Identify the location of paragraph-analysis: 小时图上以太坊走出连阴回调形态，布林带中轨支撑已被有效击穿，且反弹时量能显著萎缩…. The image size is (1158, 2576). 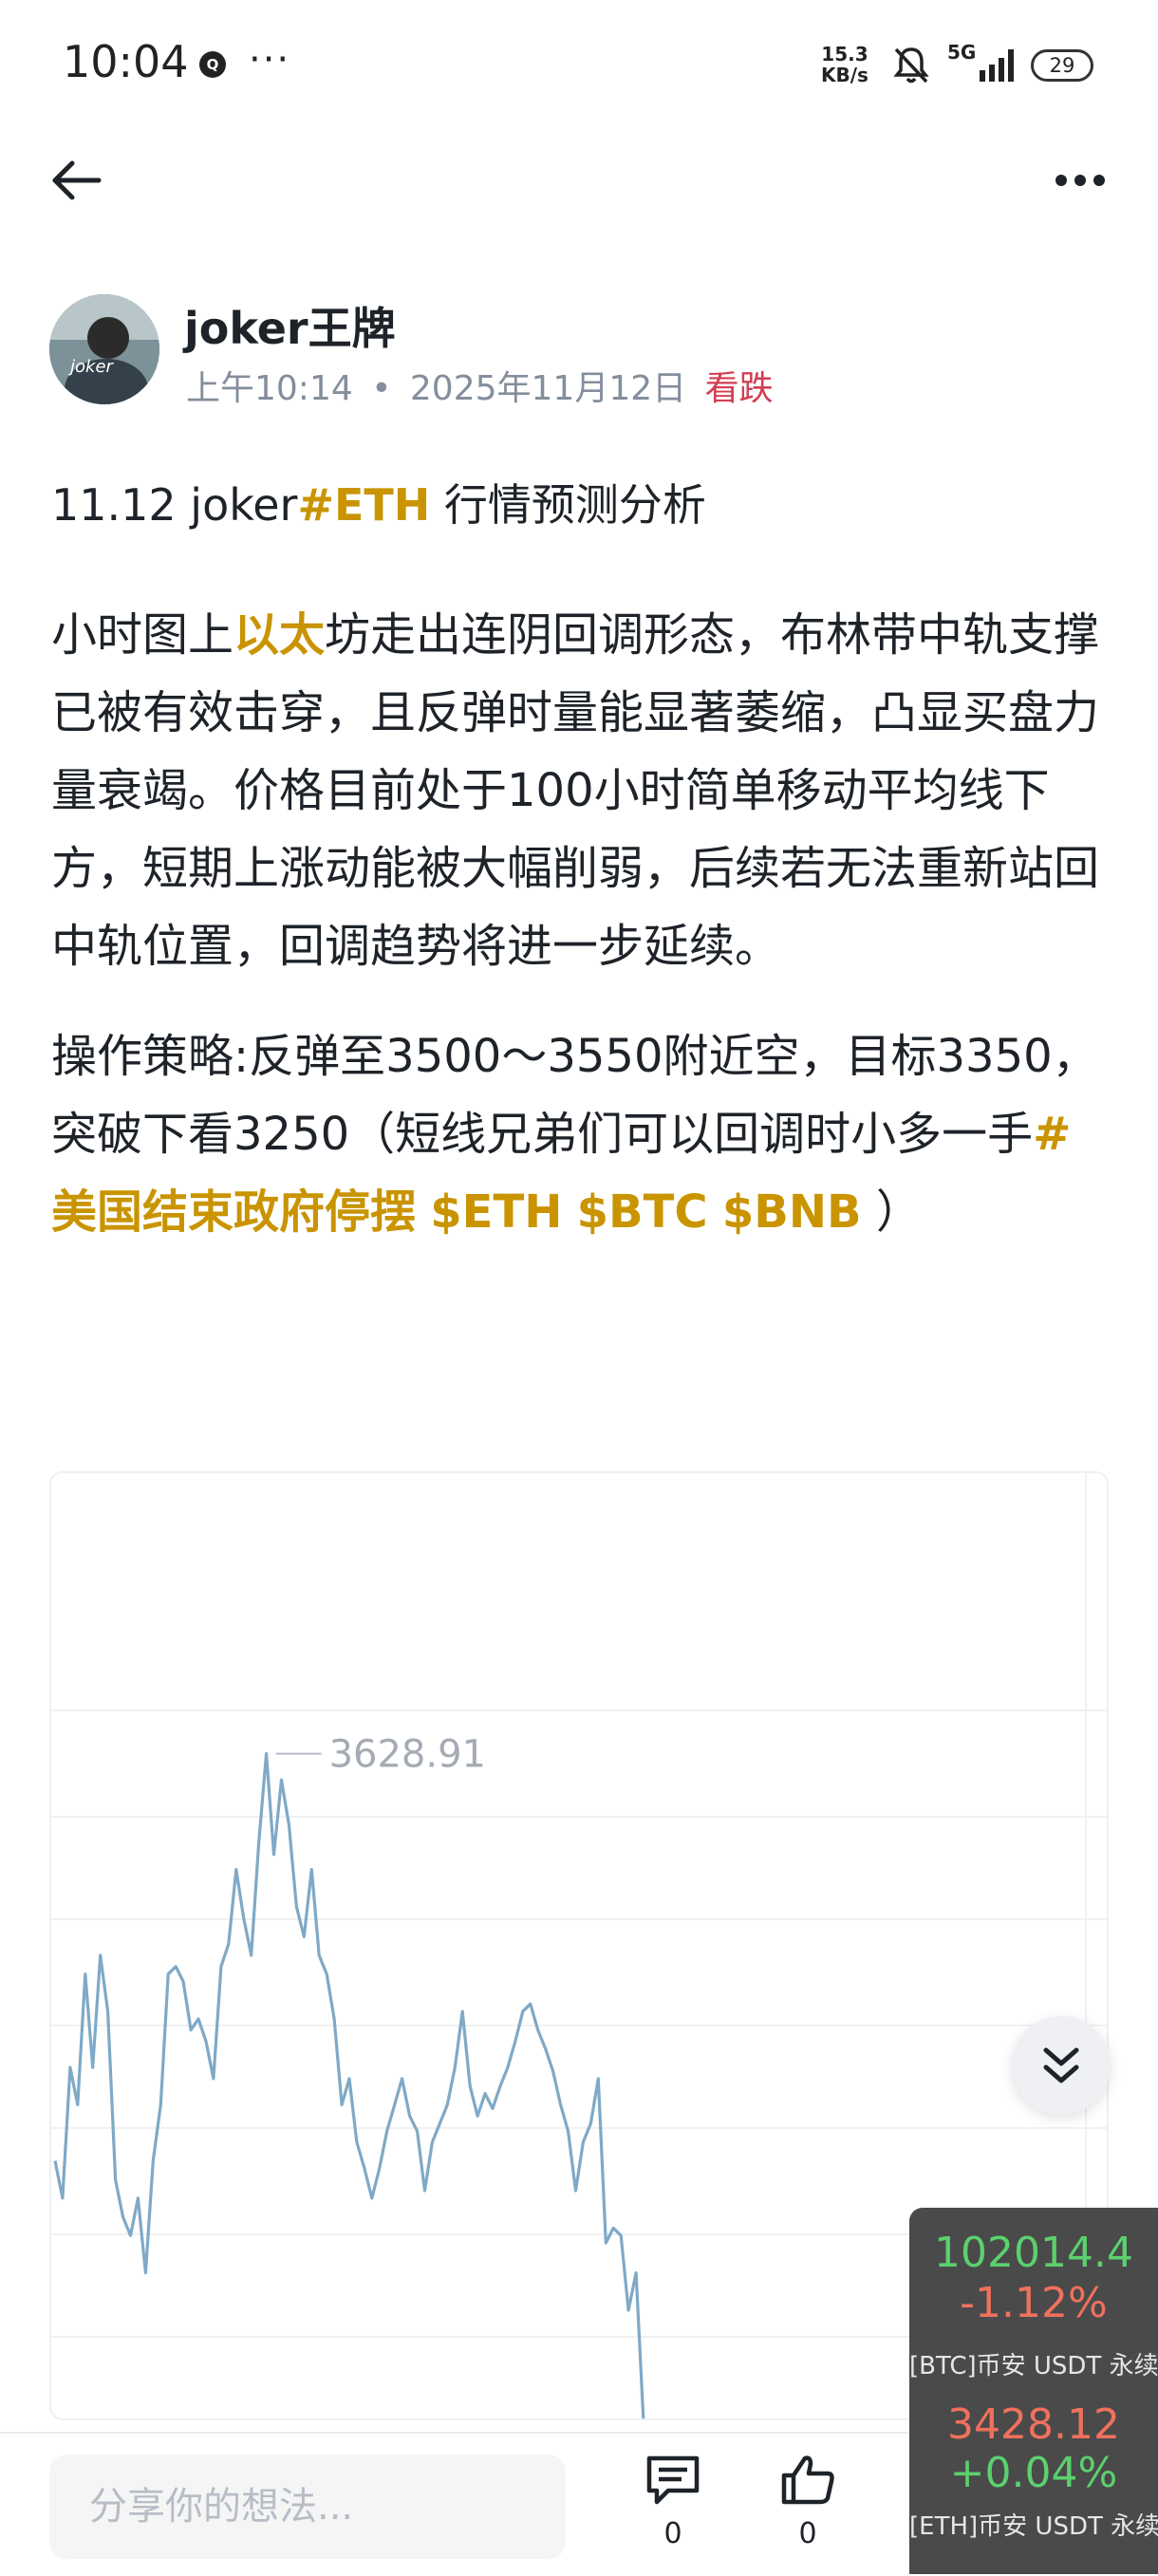
(582, 791).